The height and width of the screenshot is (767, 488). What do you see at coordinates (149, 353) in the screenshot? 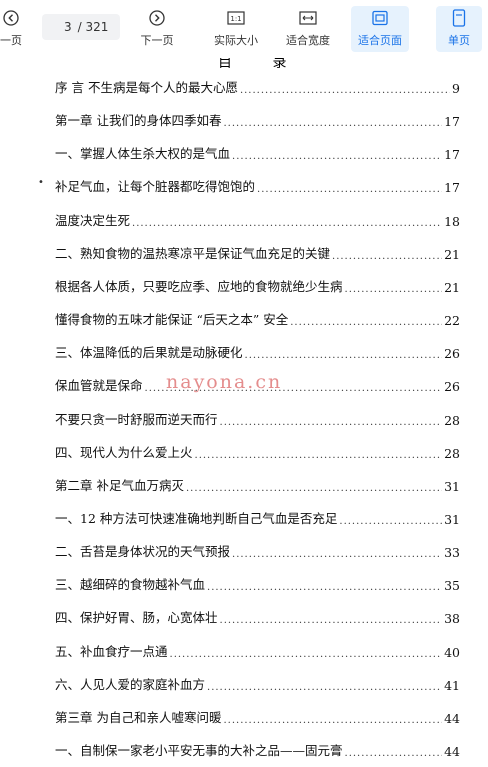
I see `toc-entry-title: 三、体温降低的后果就是动脉硬化` at bounding box center [149, 353].